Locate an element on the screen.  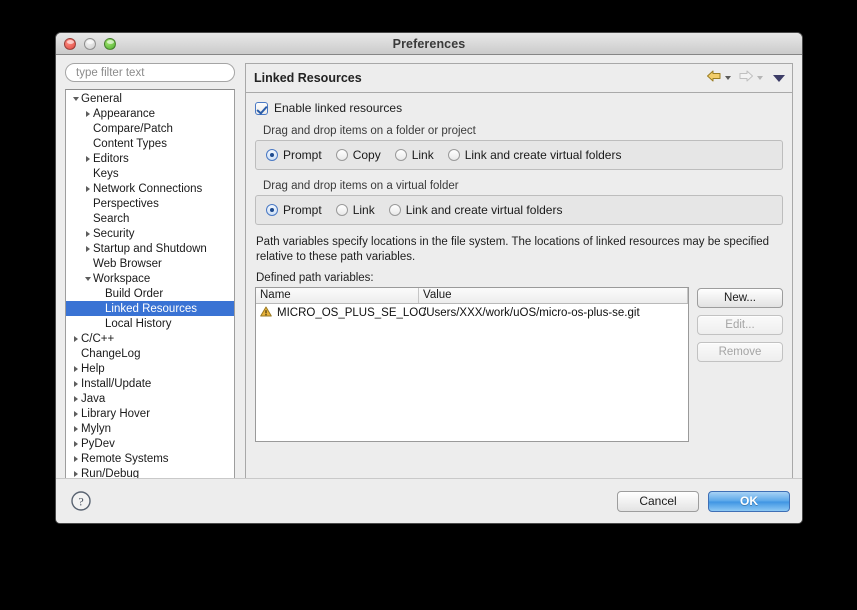
sidebar-item-workspace: Workspace is located at coordinates (150, 278).